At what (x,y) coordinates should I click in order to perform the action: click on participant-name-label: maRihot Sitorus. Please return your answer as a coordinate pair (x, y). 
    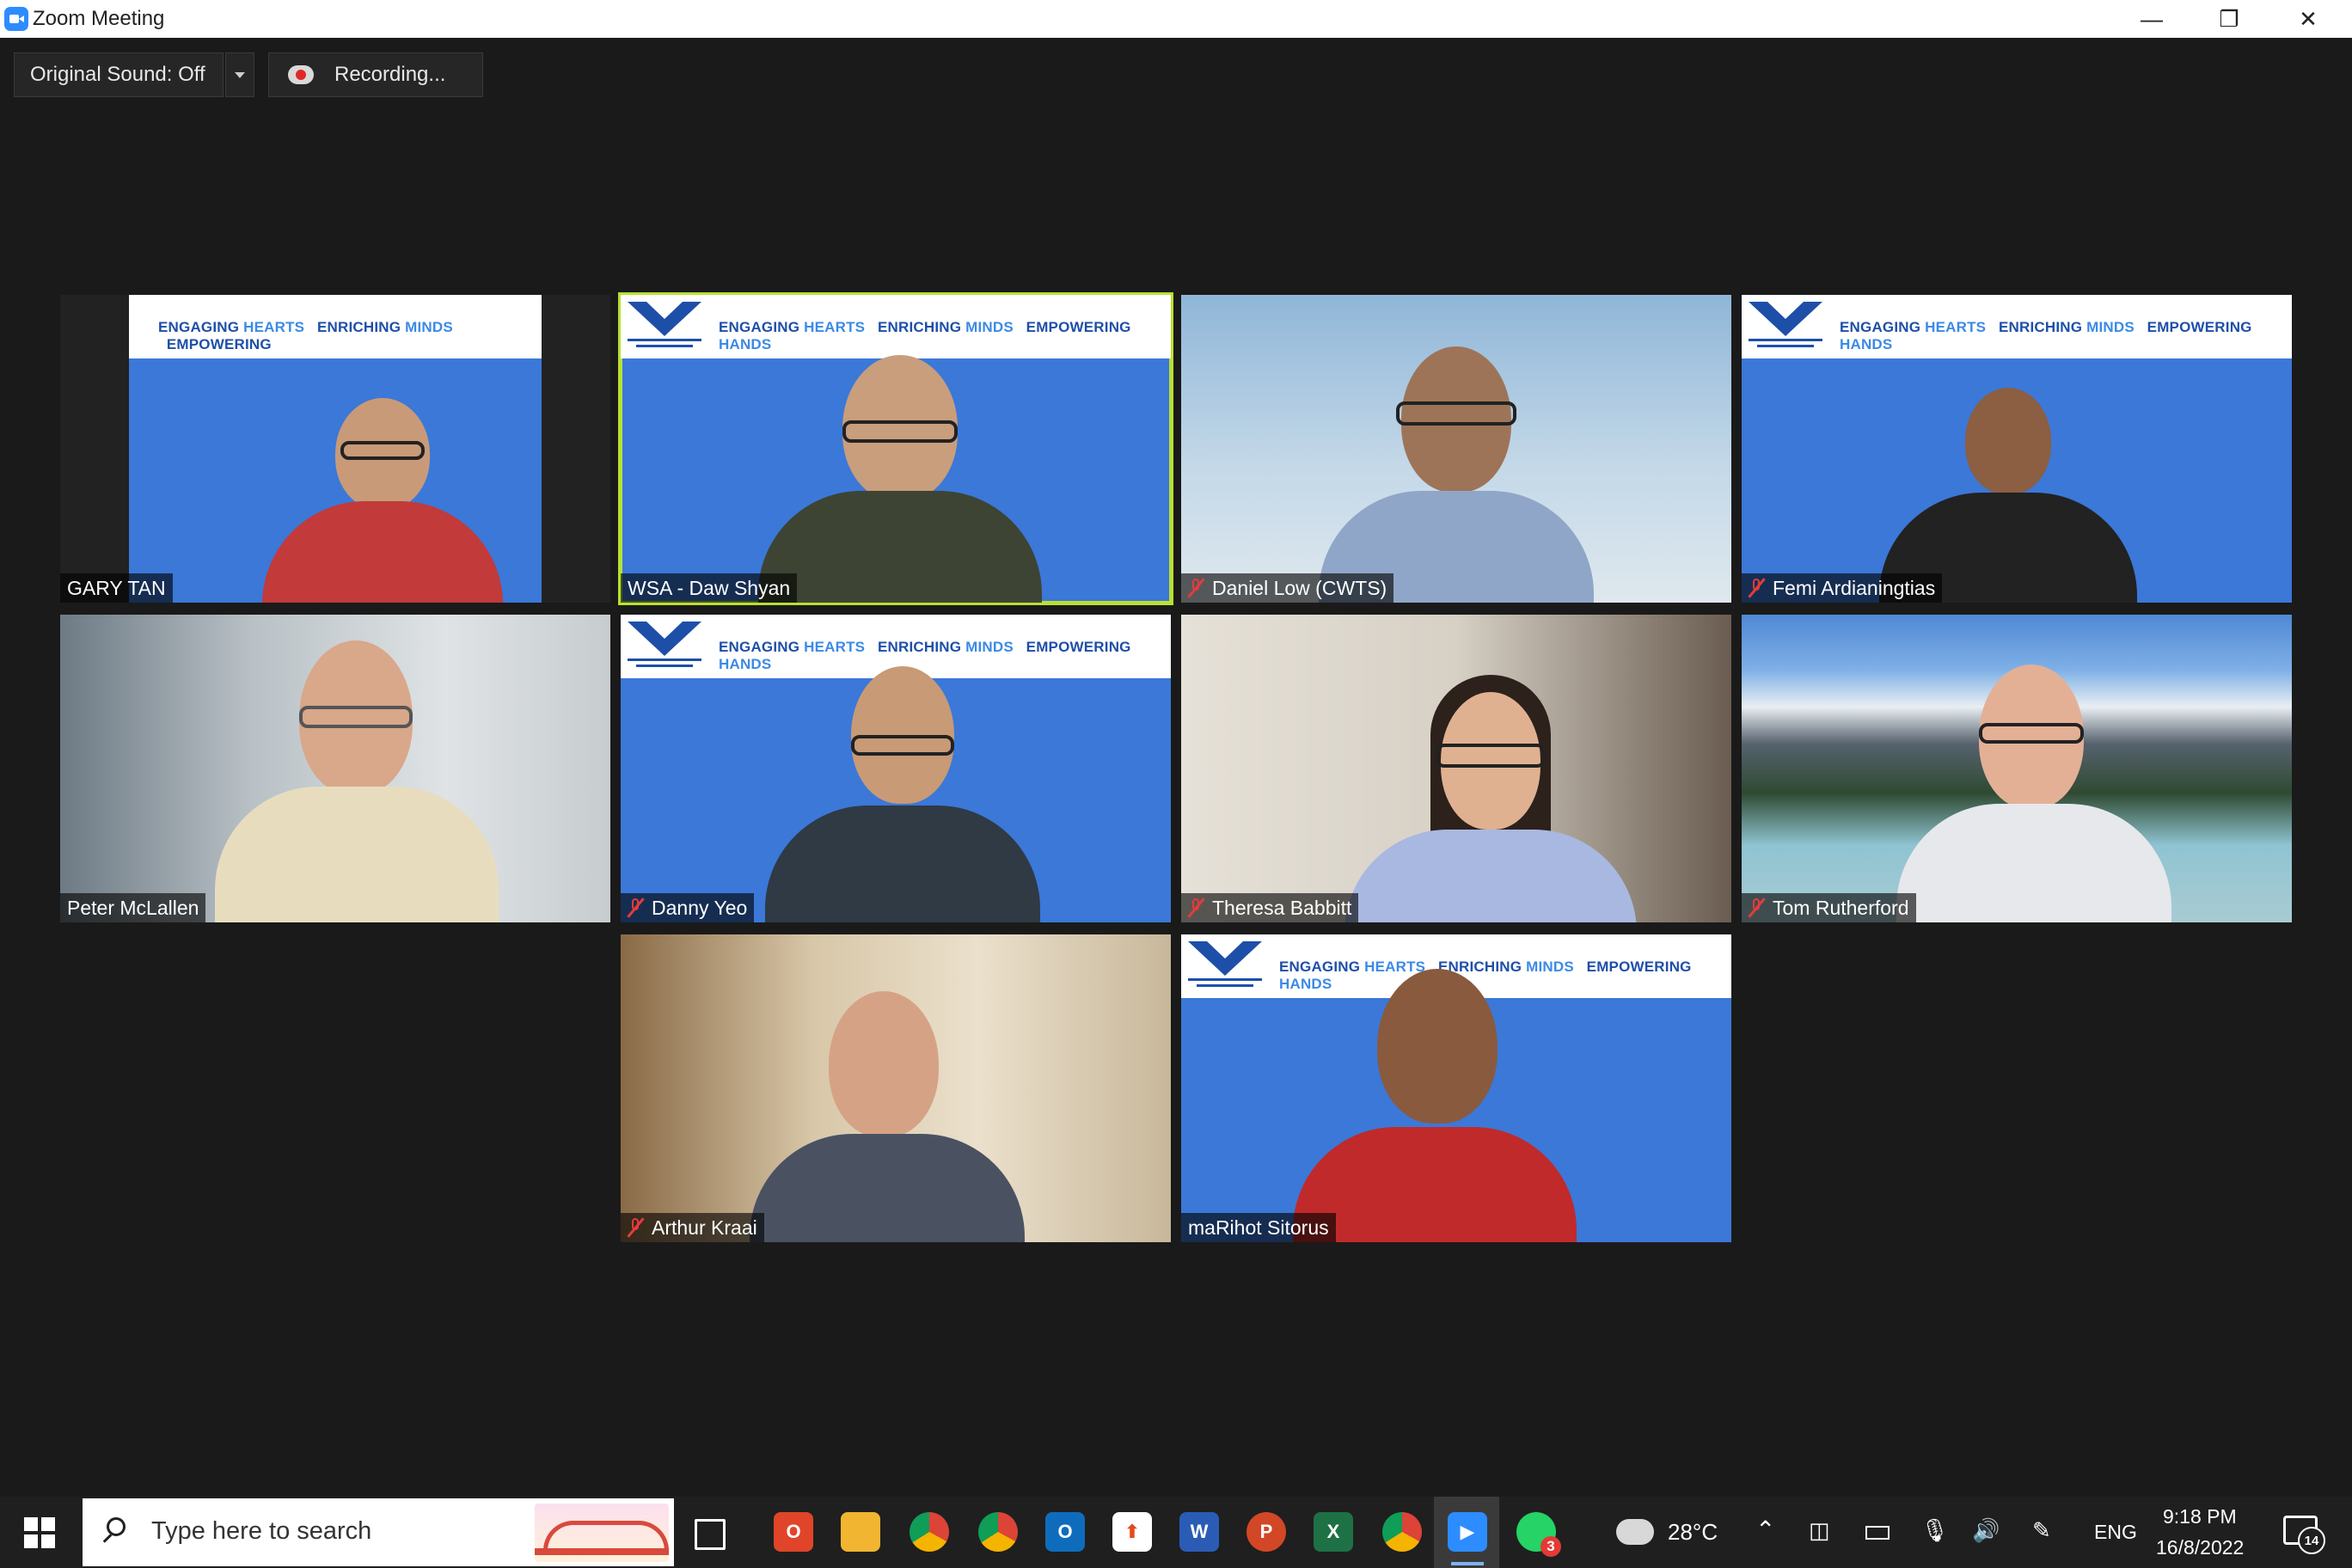
    Looking at the image, I should click on (1258, 1227).